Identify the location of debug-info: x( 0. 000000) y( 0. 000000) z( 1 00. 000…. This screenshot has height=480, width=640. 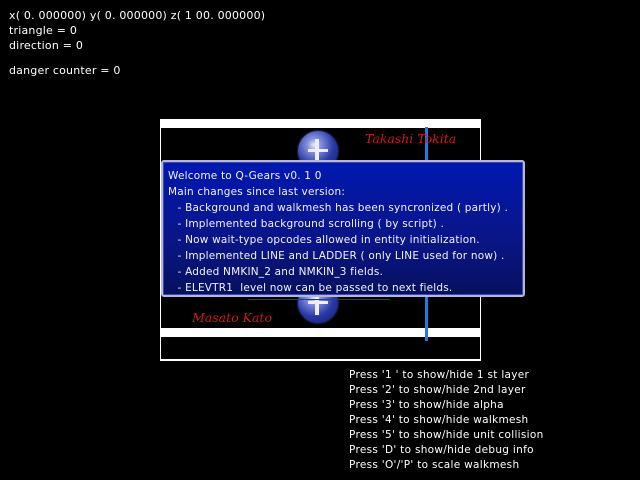
(137, 43).